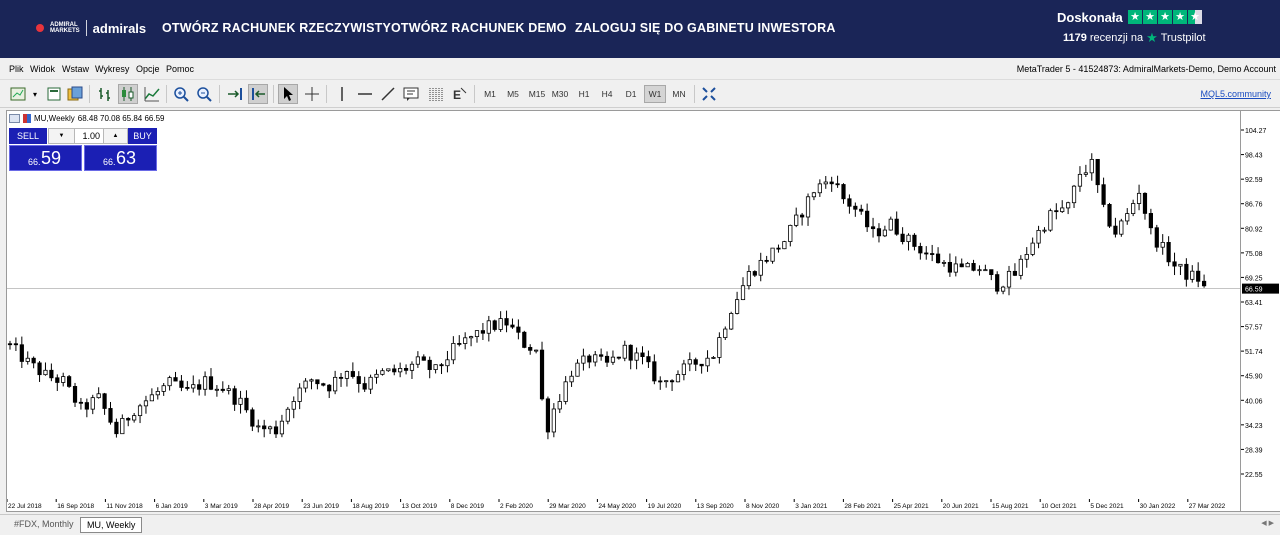 The height and width of the screenshot is (535, 1280). I want to click on sell-price: 66. 59, so click(45, 158).